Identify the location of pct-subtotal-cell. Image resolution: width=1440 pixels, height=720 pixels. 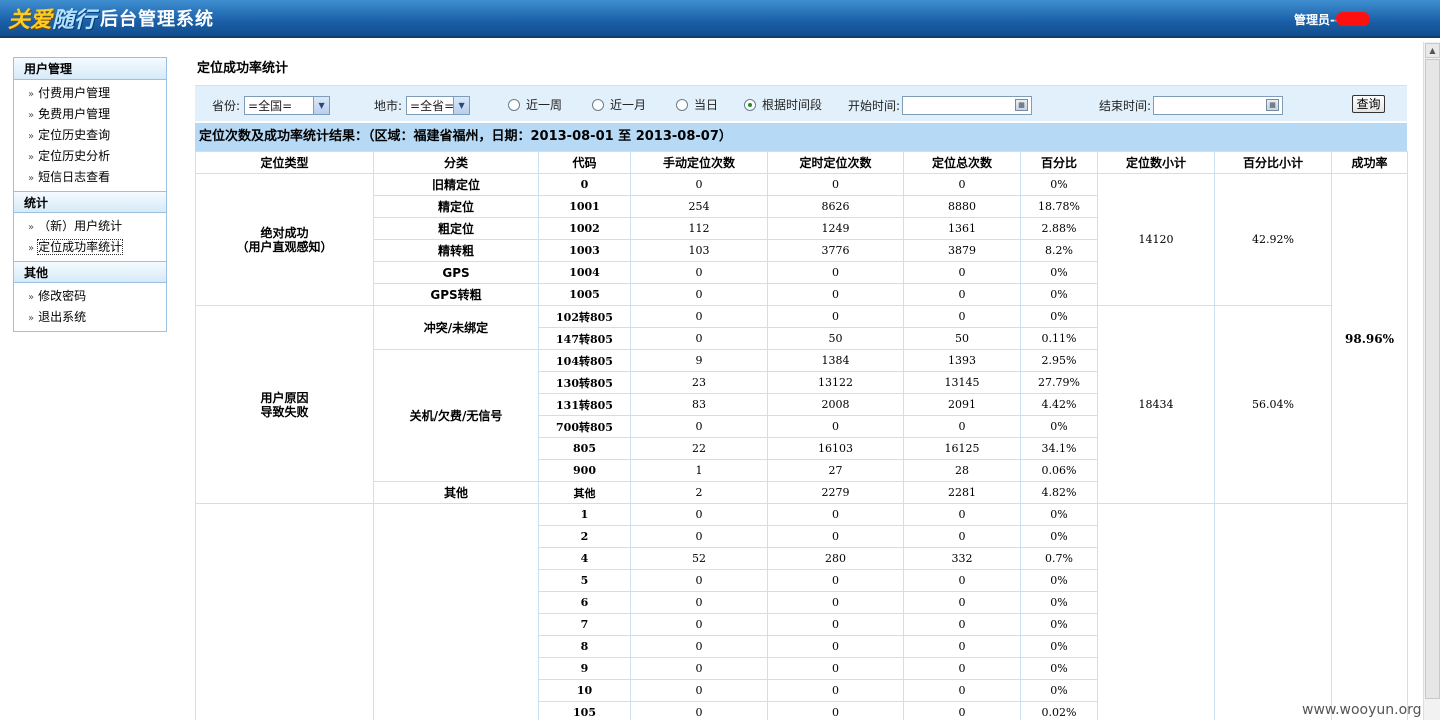
(1273, 611).